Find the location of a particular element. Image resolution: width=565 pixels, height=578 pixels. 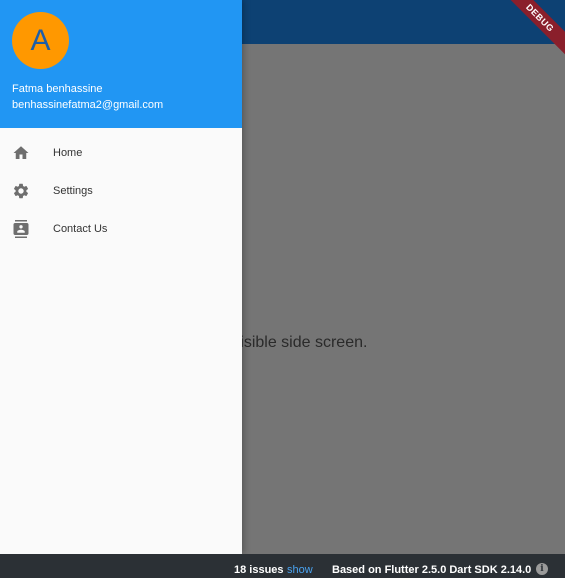

home-icon is located at coordinates (21, 153).